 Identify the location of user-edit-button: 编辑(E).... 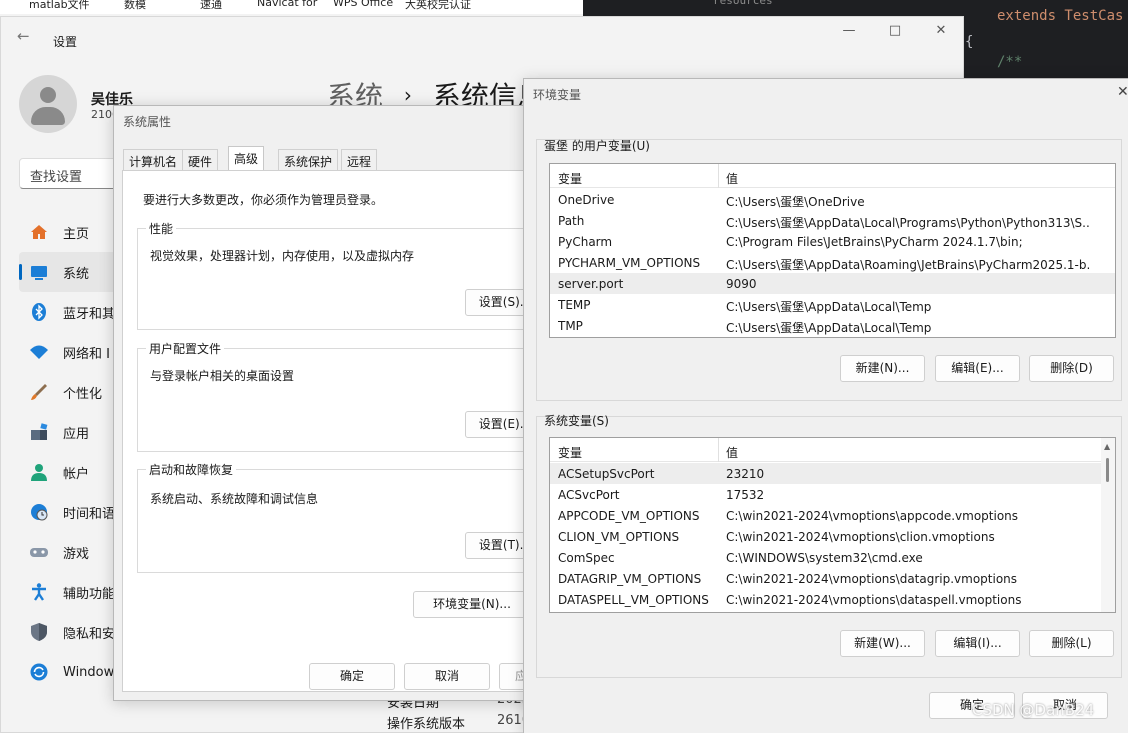
(977, 368).